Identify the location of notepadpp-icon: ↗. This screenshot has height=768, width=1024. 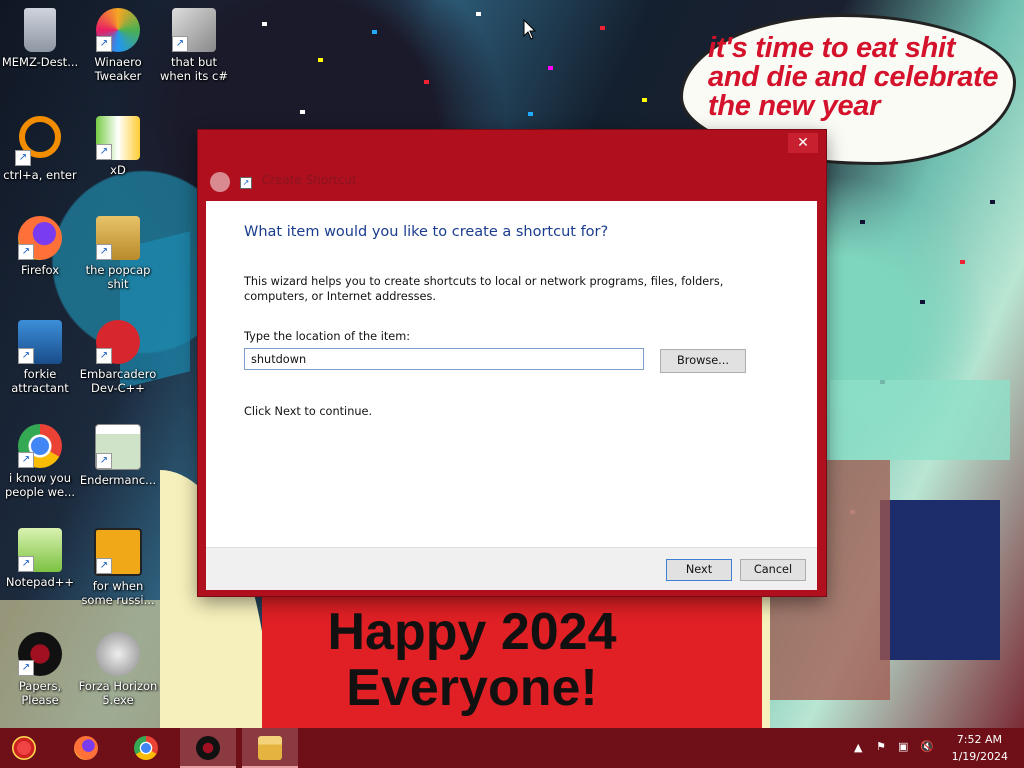
(40, 550).